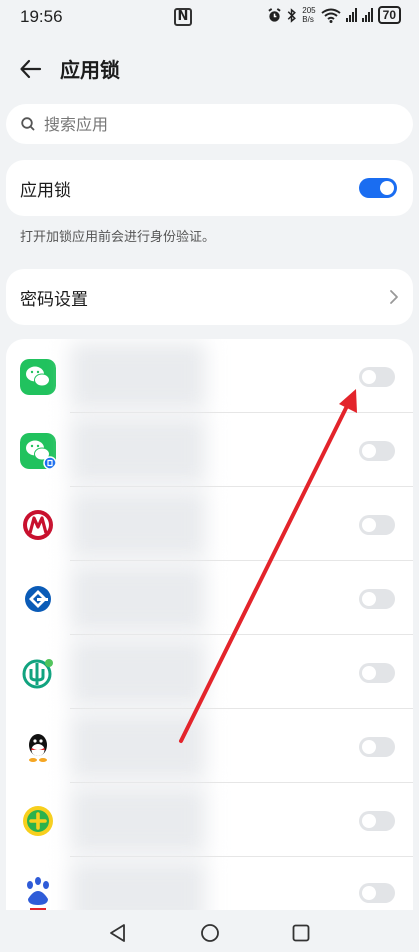 This screenshot has height=952, width=419. I want to click on nav-home-icon, so click(210, 933).